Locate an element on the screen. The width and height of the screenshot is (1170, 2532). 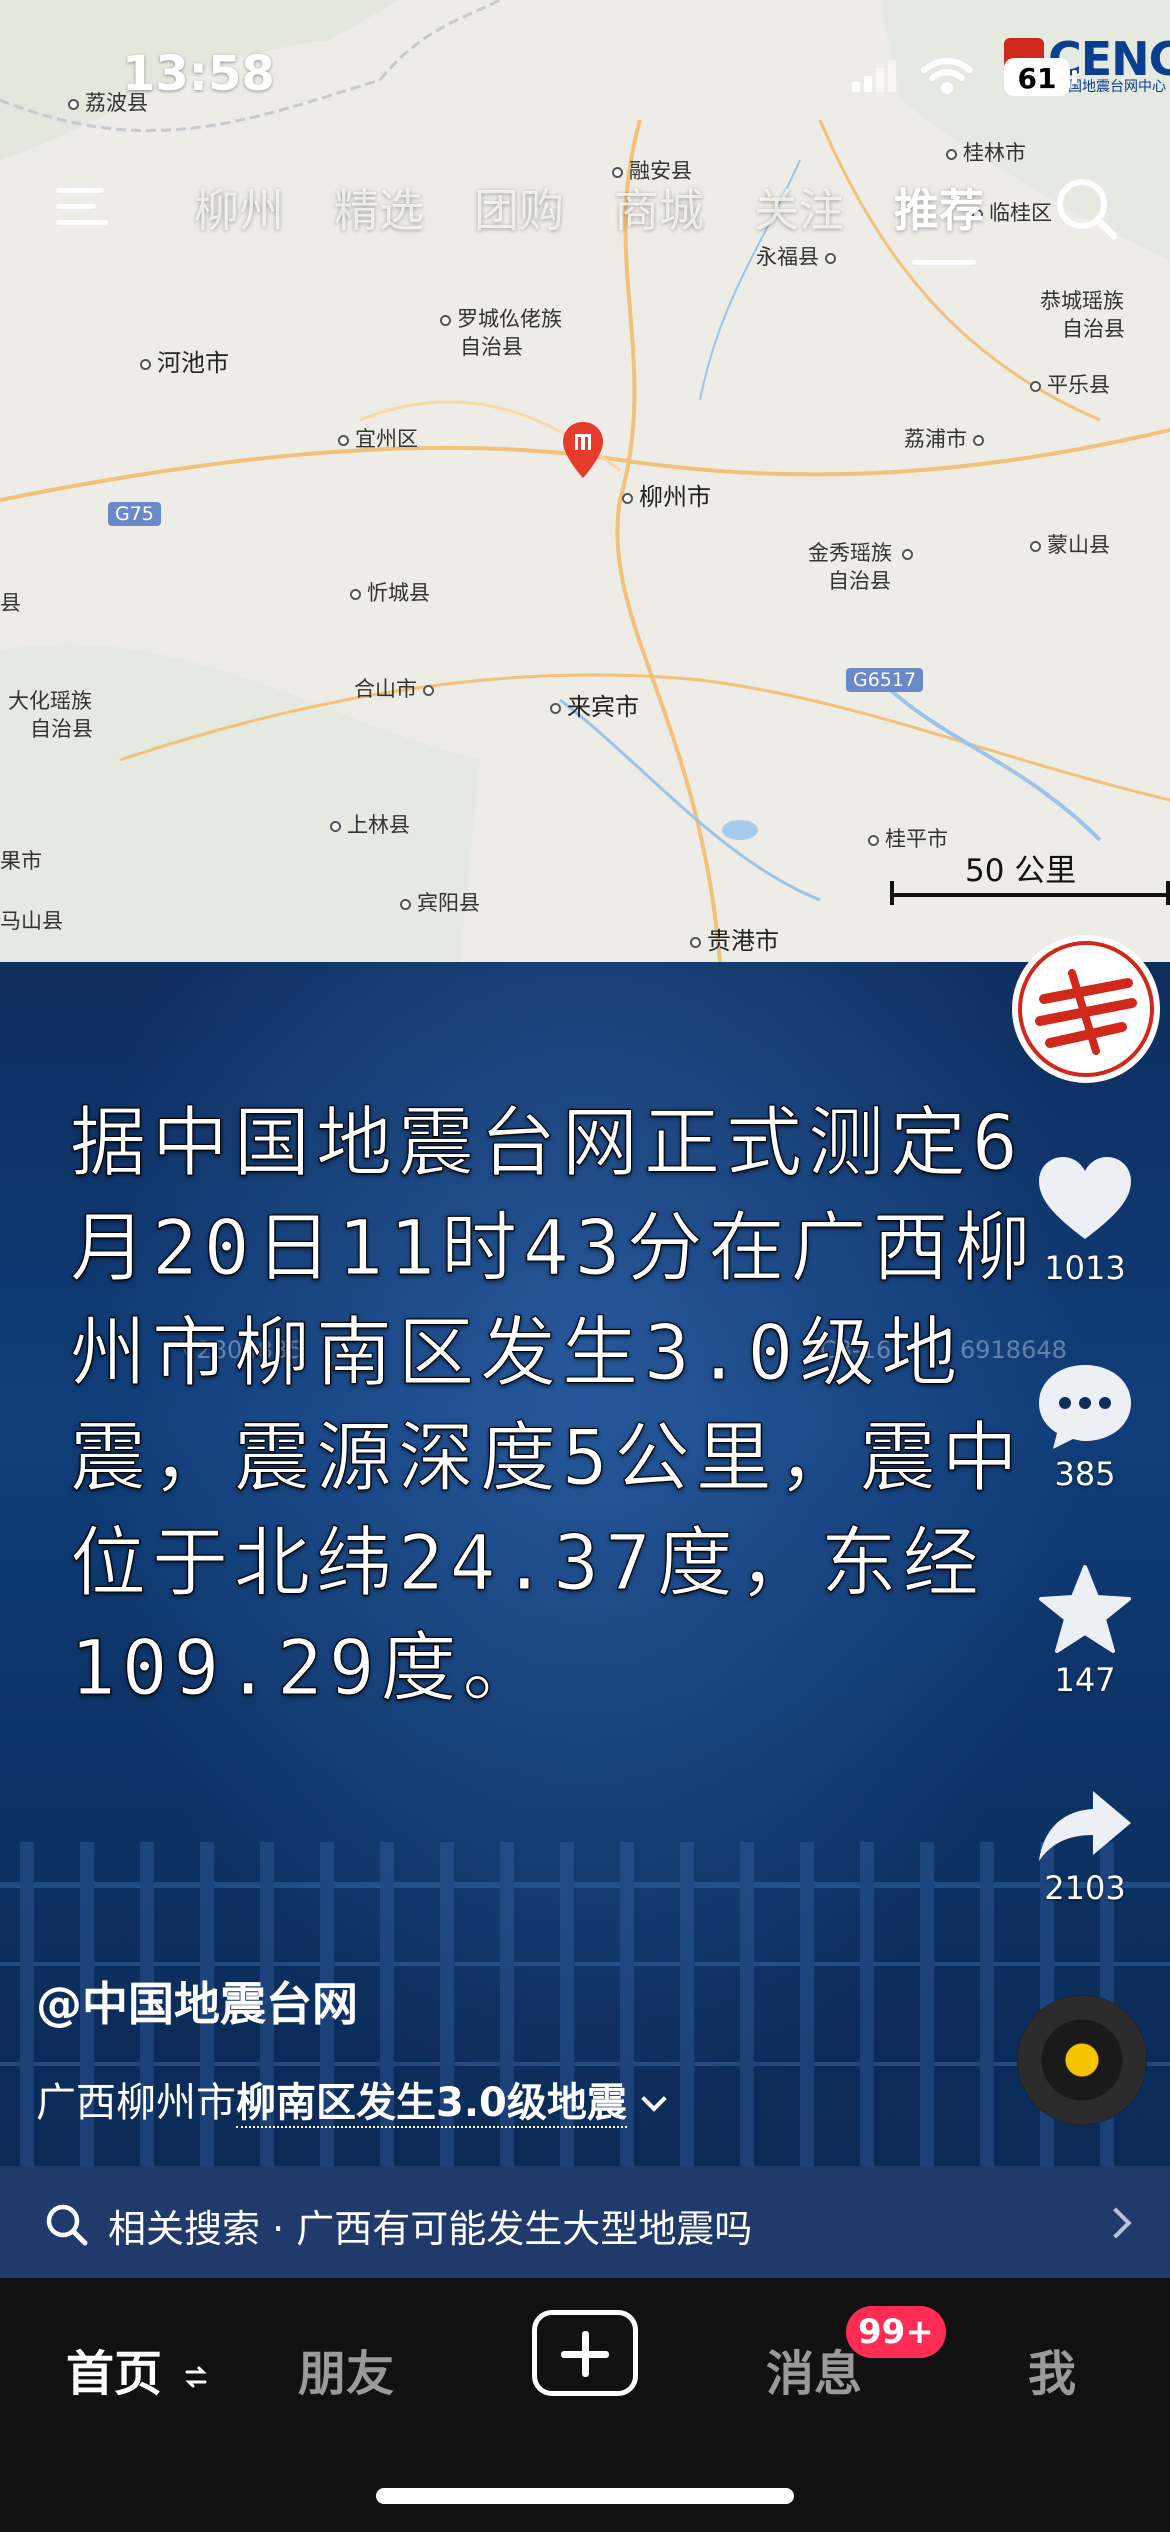
tab-featured: 精选 is located at coordinates (379, 206).